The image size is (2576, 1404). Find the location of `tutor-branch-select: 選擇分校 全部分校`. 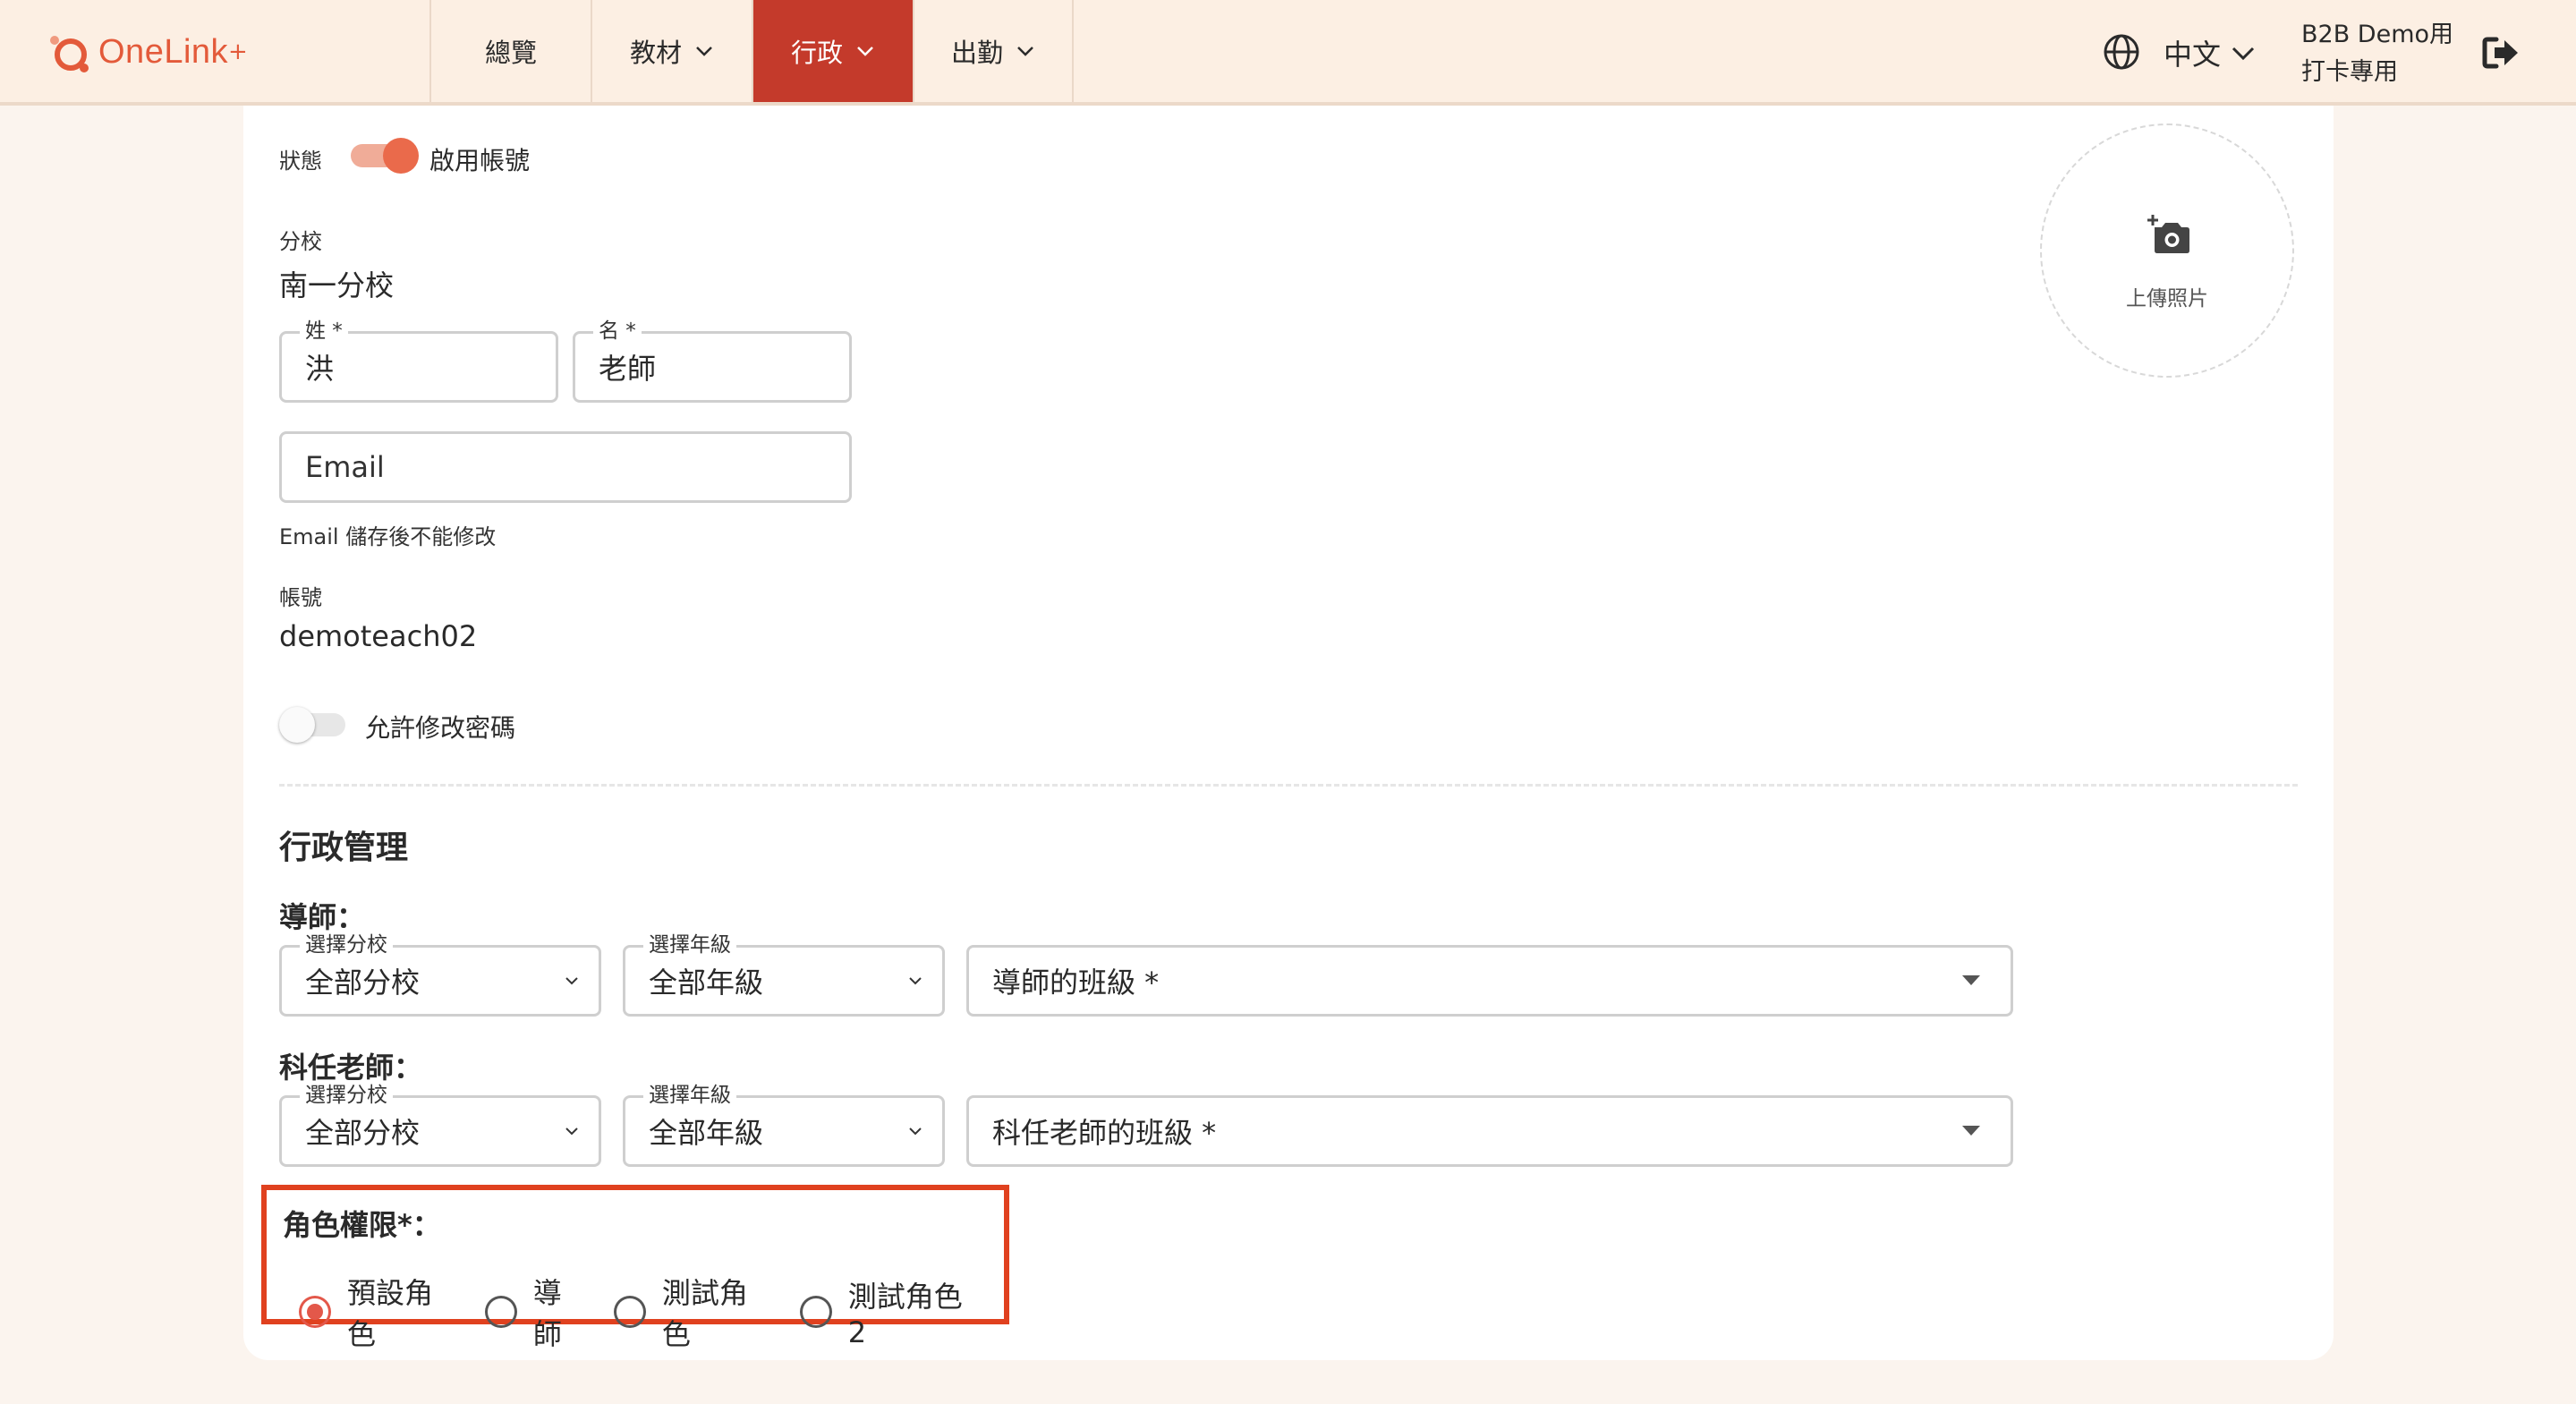

tutor-branch-select: 選擇分校 全部分校 is located at coordinates (440, 975).